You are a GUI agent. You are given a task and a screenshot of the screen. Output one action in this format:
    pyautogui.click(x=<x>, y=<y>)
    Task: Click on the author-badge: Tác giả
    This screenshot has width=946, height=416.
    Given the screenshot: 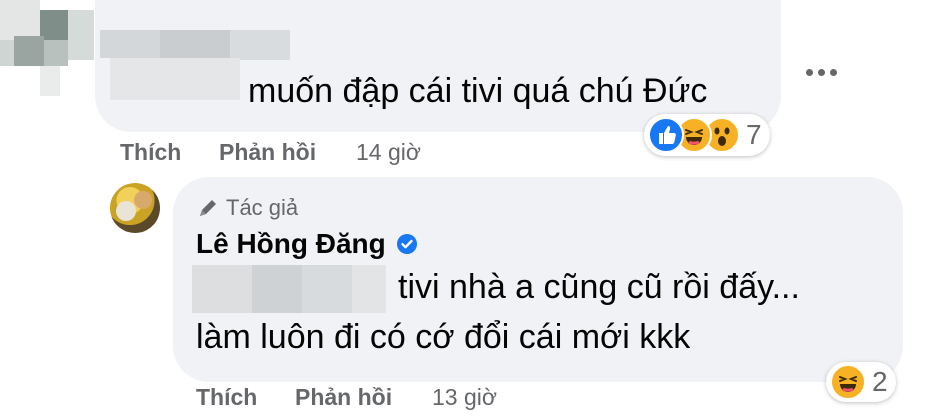 What is the action you would take?
    pyautogui.click(x=247, y=208)
    